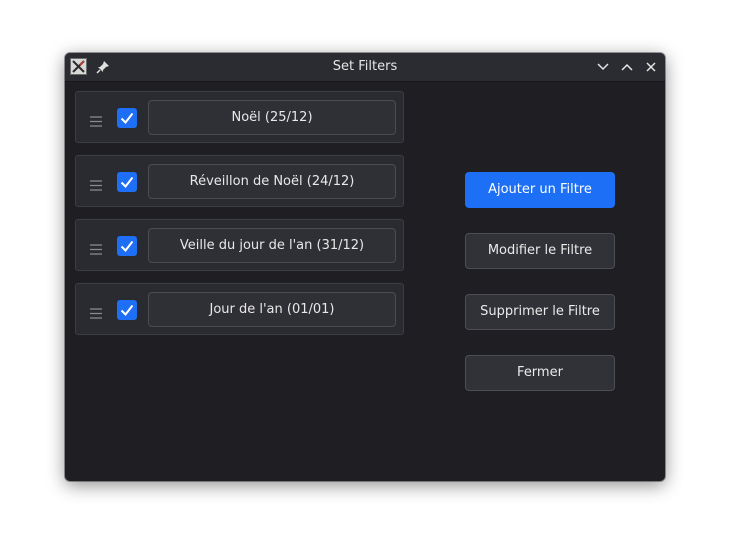 The width and height of the screenshot is (730, 558). I want to click on delete-filter-button: Supprimer le Filtre, so click(540, 312).